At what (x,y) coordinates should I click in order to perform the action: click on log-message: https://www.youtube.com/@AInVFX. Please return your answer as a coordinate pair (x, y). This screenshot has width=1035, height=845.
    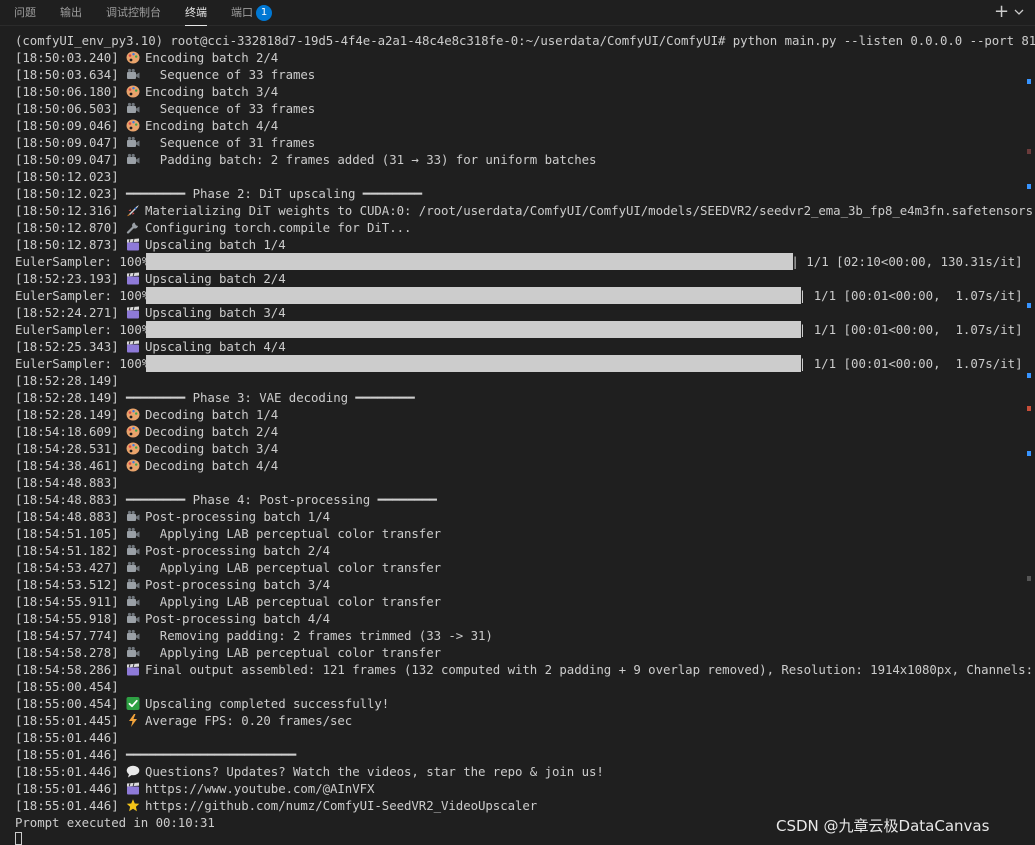
    Looking at the image, I should click on (260, 788).